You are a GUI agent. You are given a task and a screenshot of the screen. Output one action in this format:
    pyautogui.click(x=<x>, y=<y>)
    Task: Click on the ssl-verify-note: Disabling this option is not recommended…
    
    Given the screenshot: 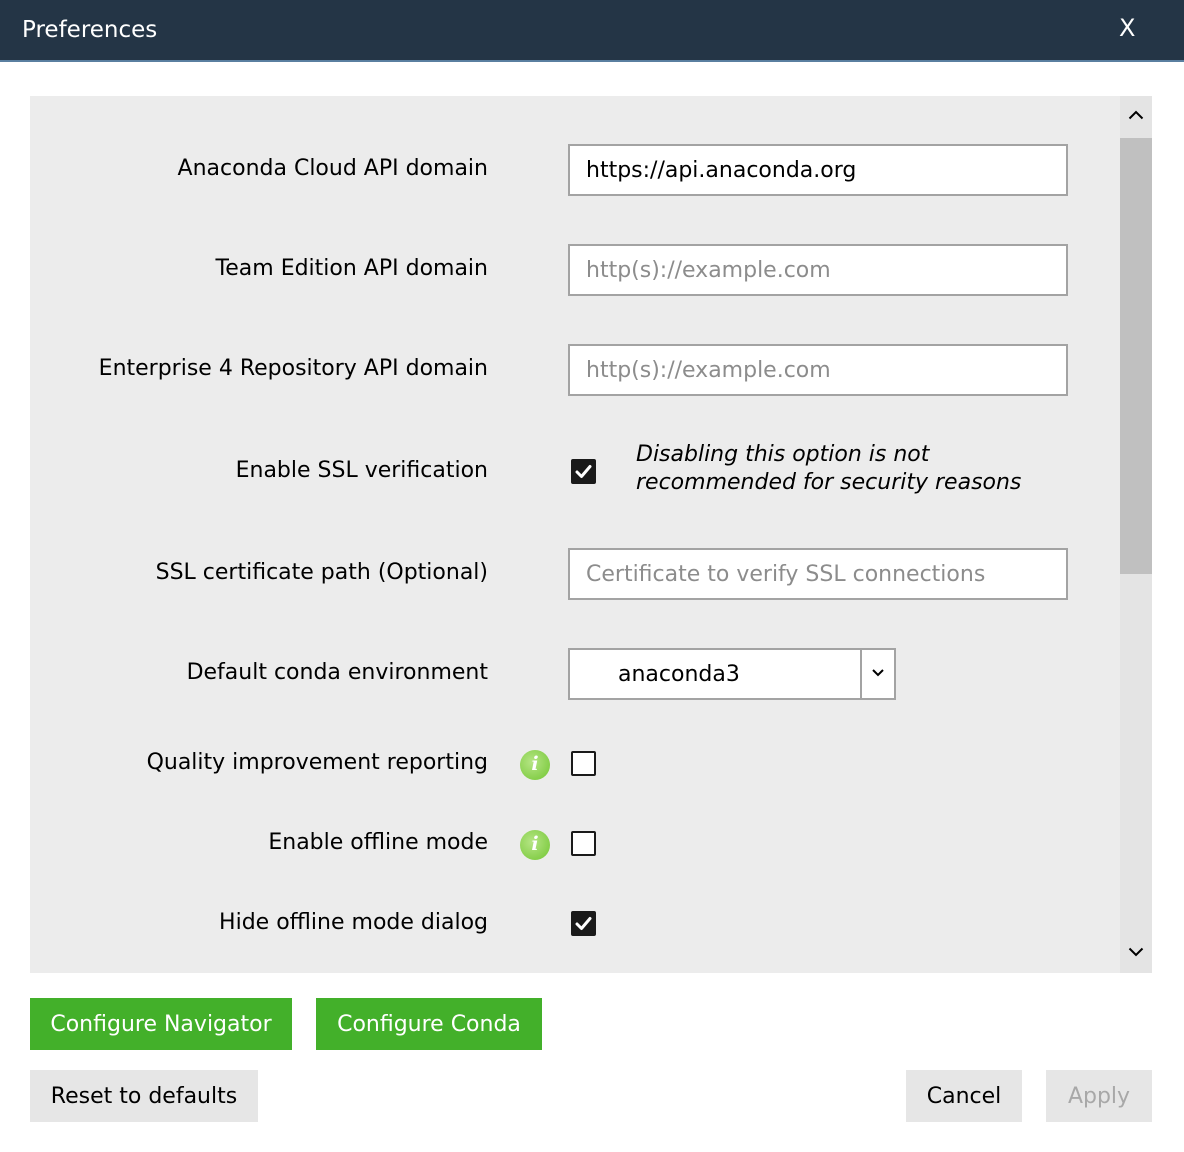 What is the action you would take?
    pyautogui.click(x=828, y=469)
    